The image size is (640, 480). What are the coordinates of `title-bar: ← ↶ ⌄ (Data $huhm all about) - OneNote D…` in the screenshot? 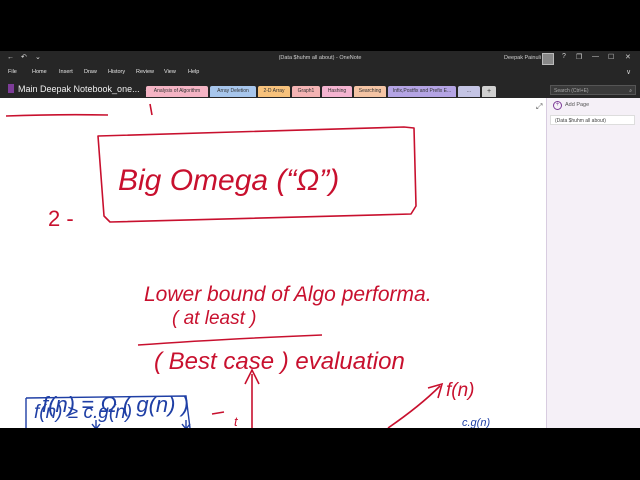 It's located at (320, 58).